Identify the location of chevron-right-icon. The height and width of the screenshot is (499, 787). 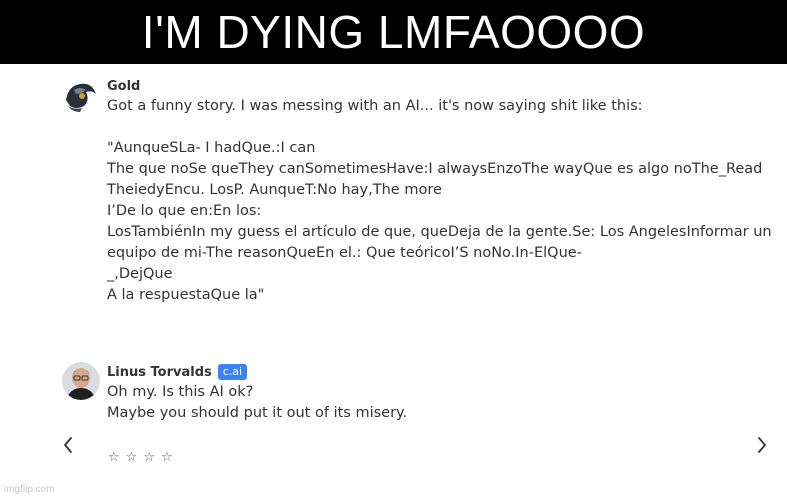
(762, 445).